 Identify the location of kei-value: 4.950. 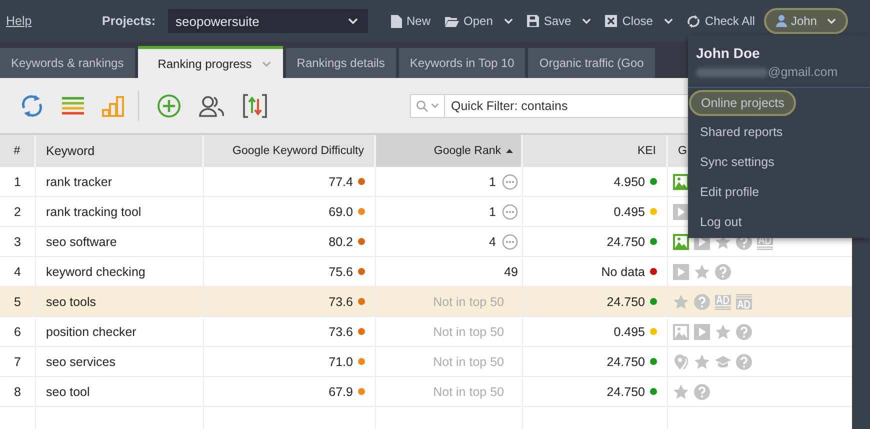
(629, 181).